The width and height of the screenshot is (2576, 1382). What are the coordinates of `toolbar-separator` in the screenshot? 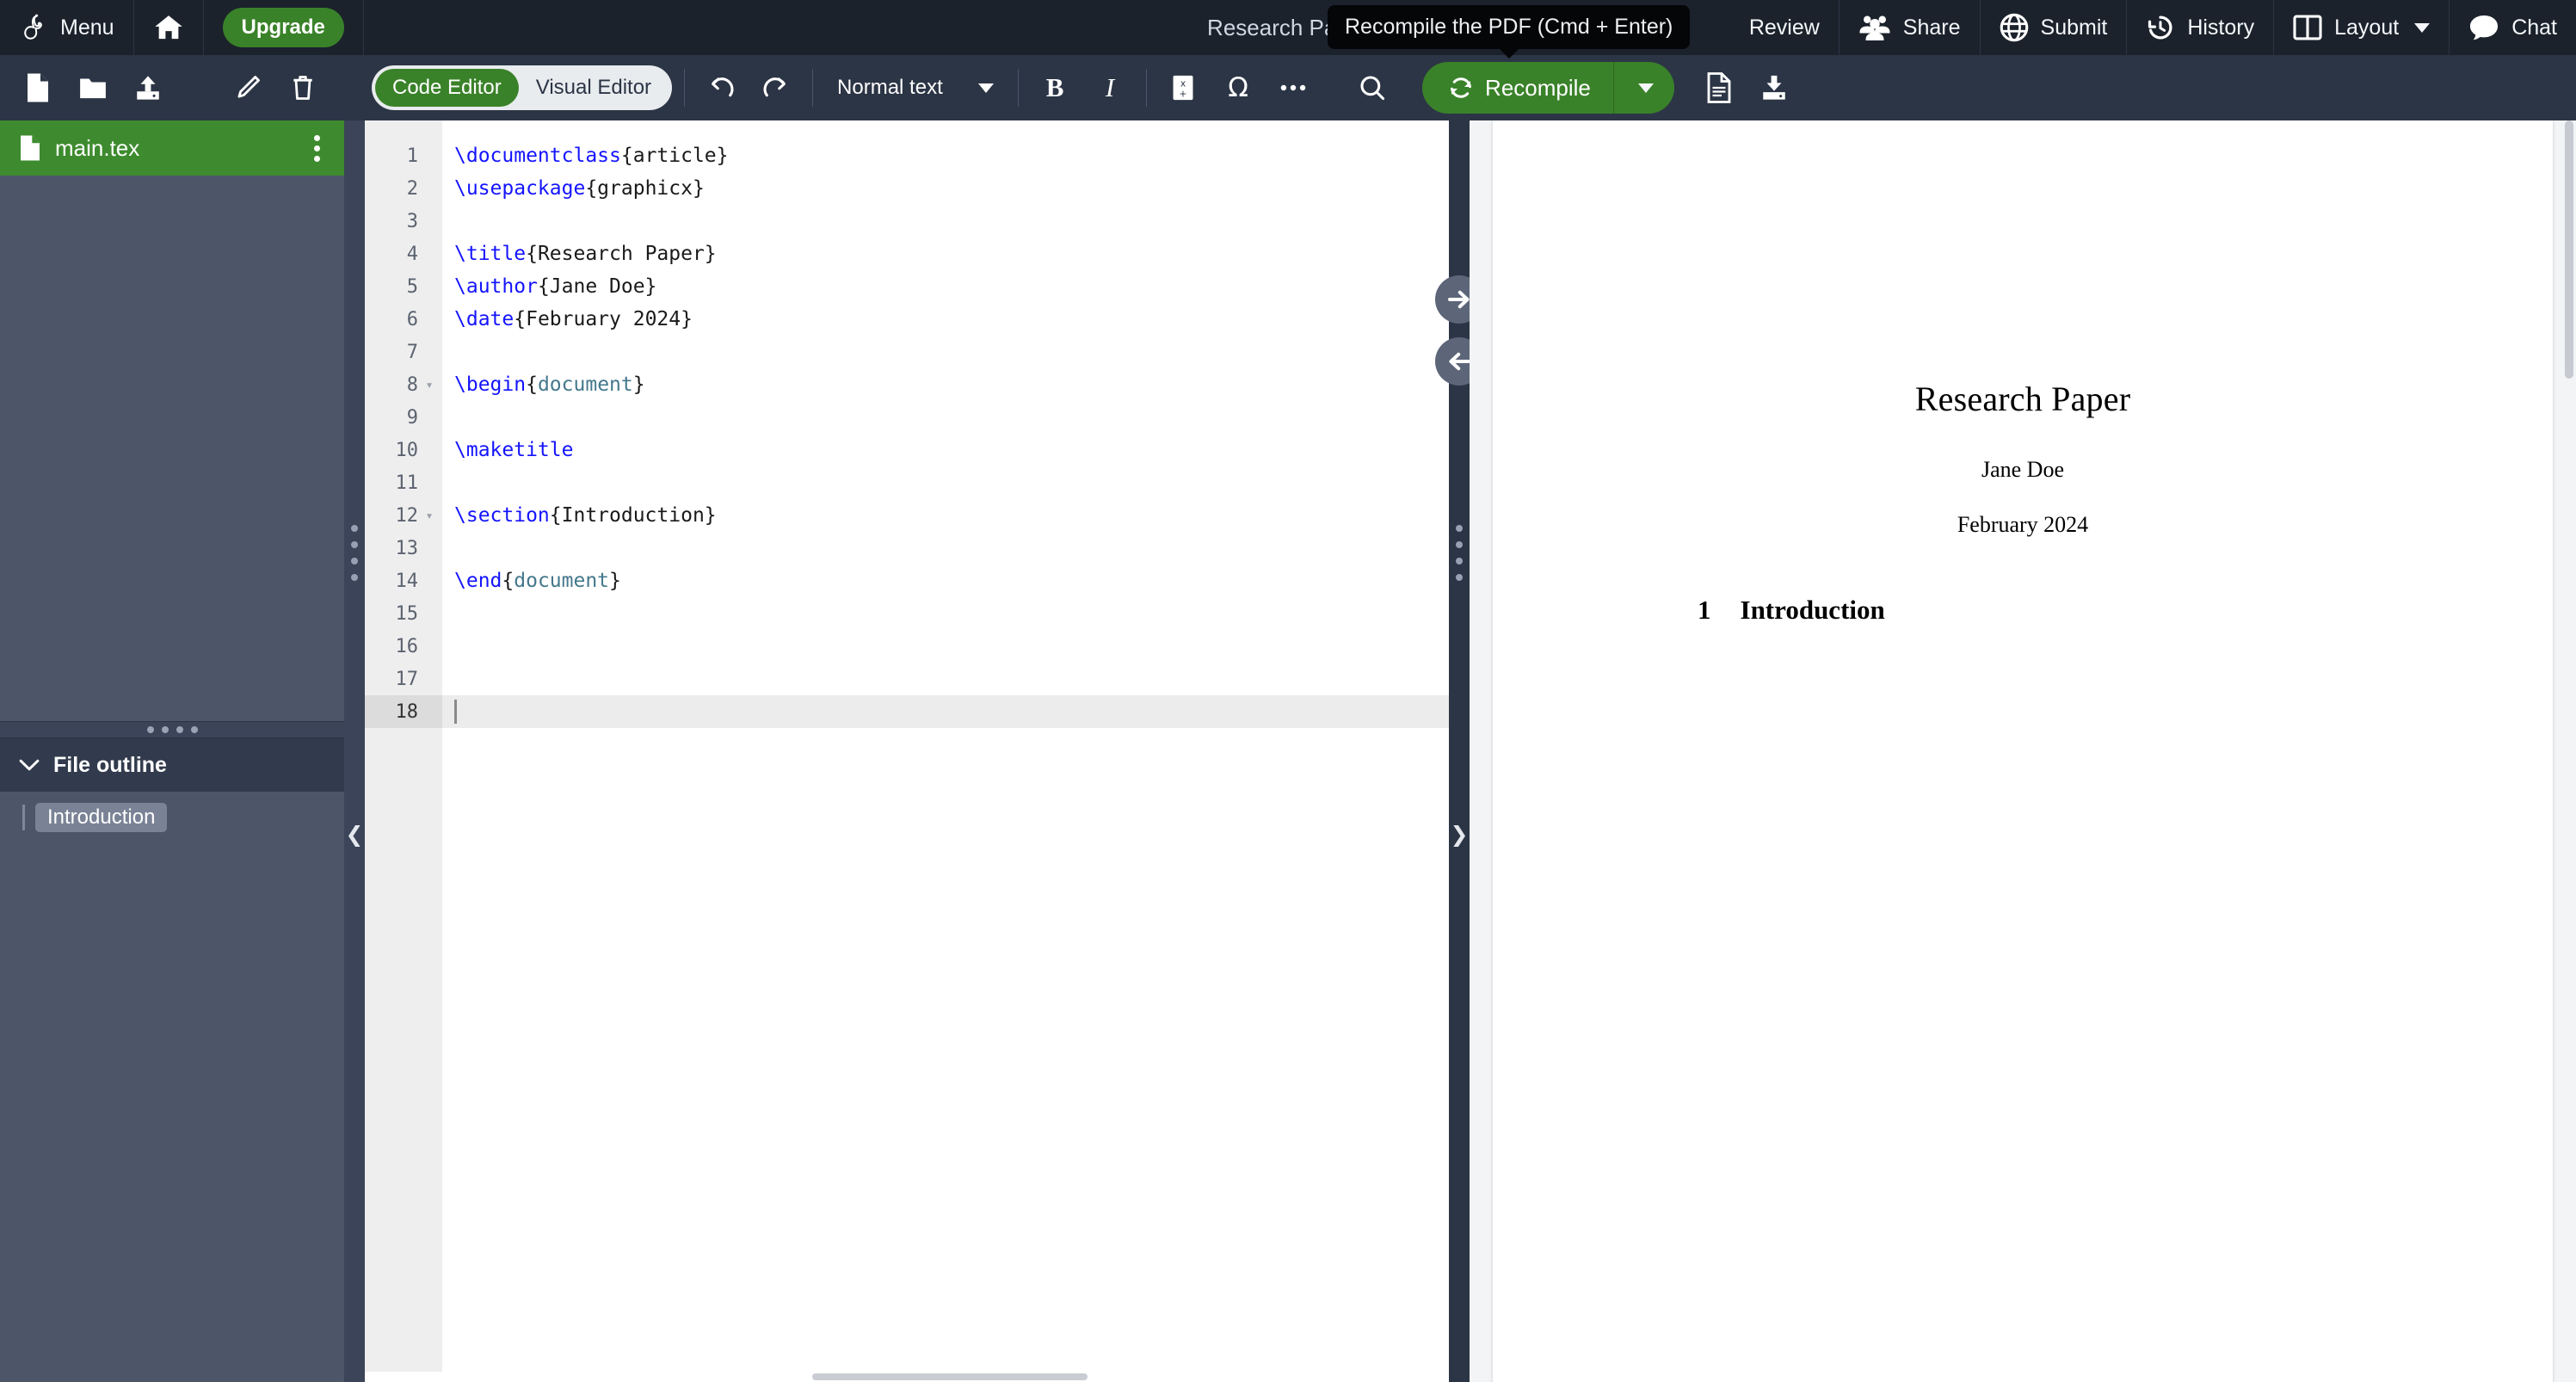 It's located at (685, 88).